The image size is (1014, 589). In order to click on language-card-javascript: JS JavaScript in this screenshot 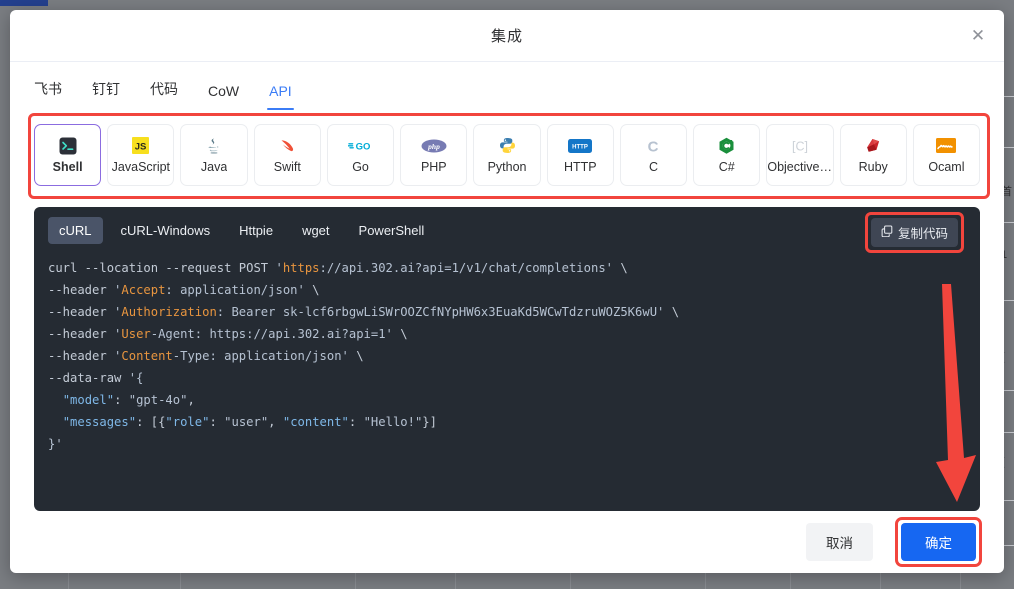, I will do `click(141, 155)`.